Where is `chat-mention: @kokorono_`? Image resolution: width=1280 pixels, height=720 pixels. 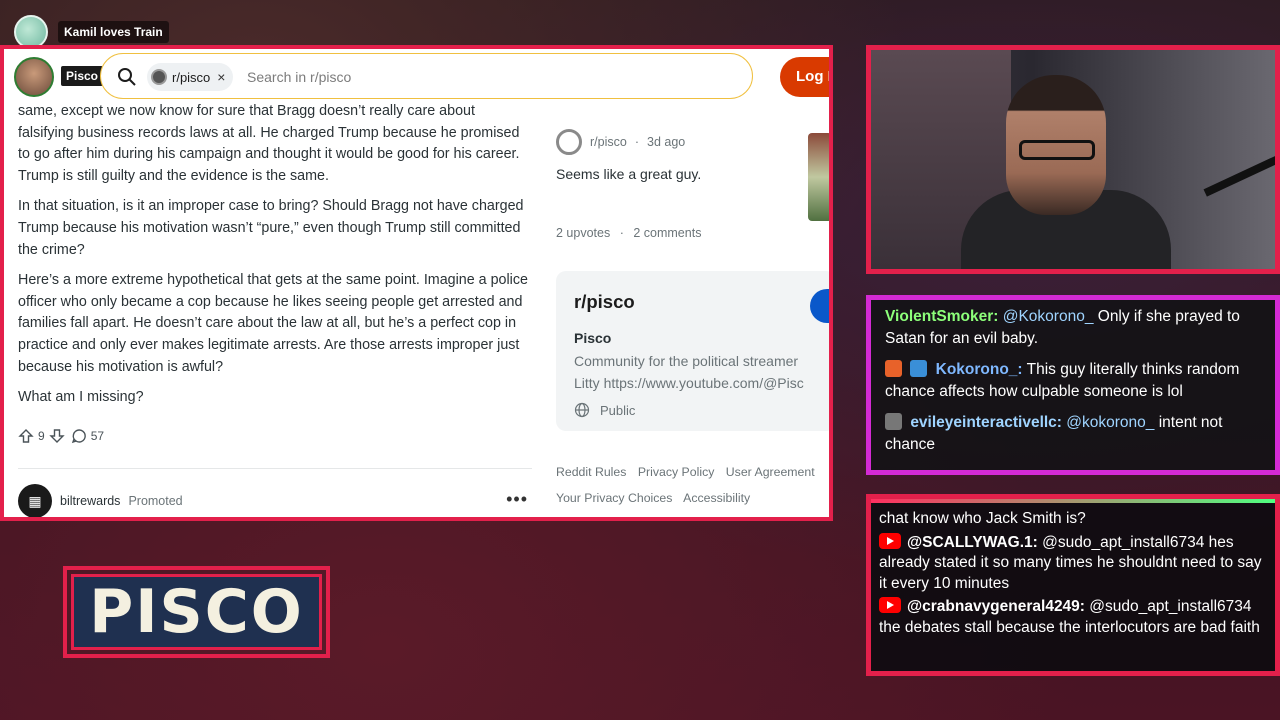 chat-mention: @kokorono_ is located at coordinates (1110, 422).